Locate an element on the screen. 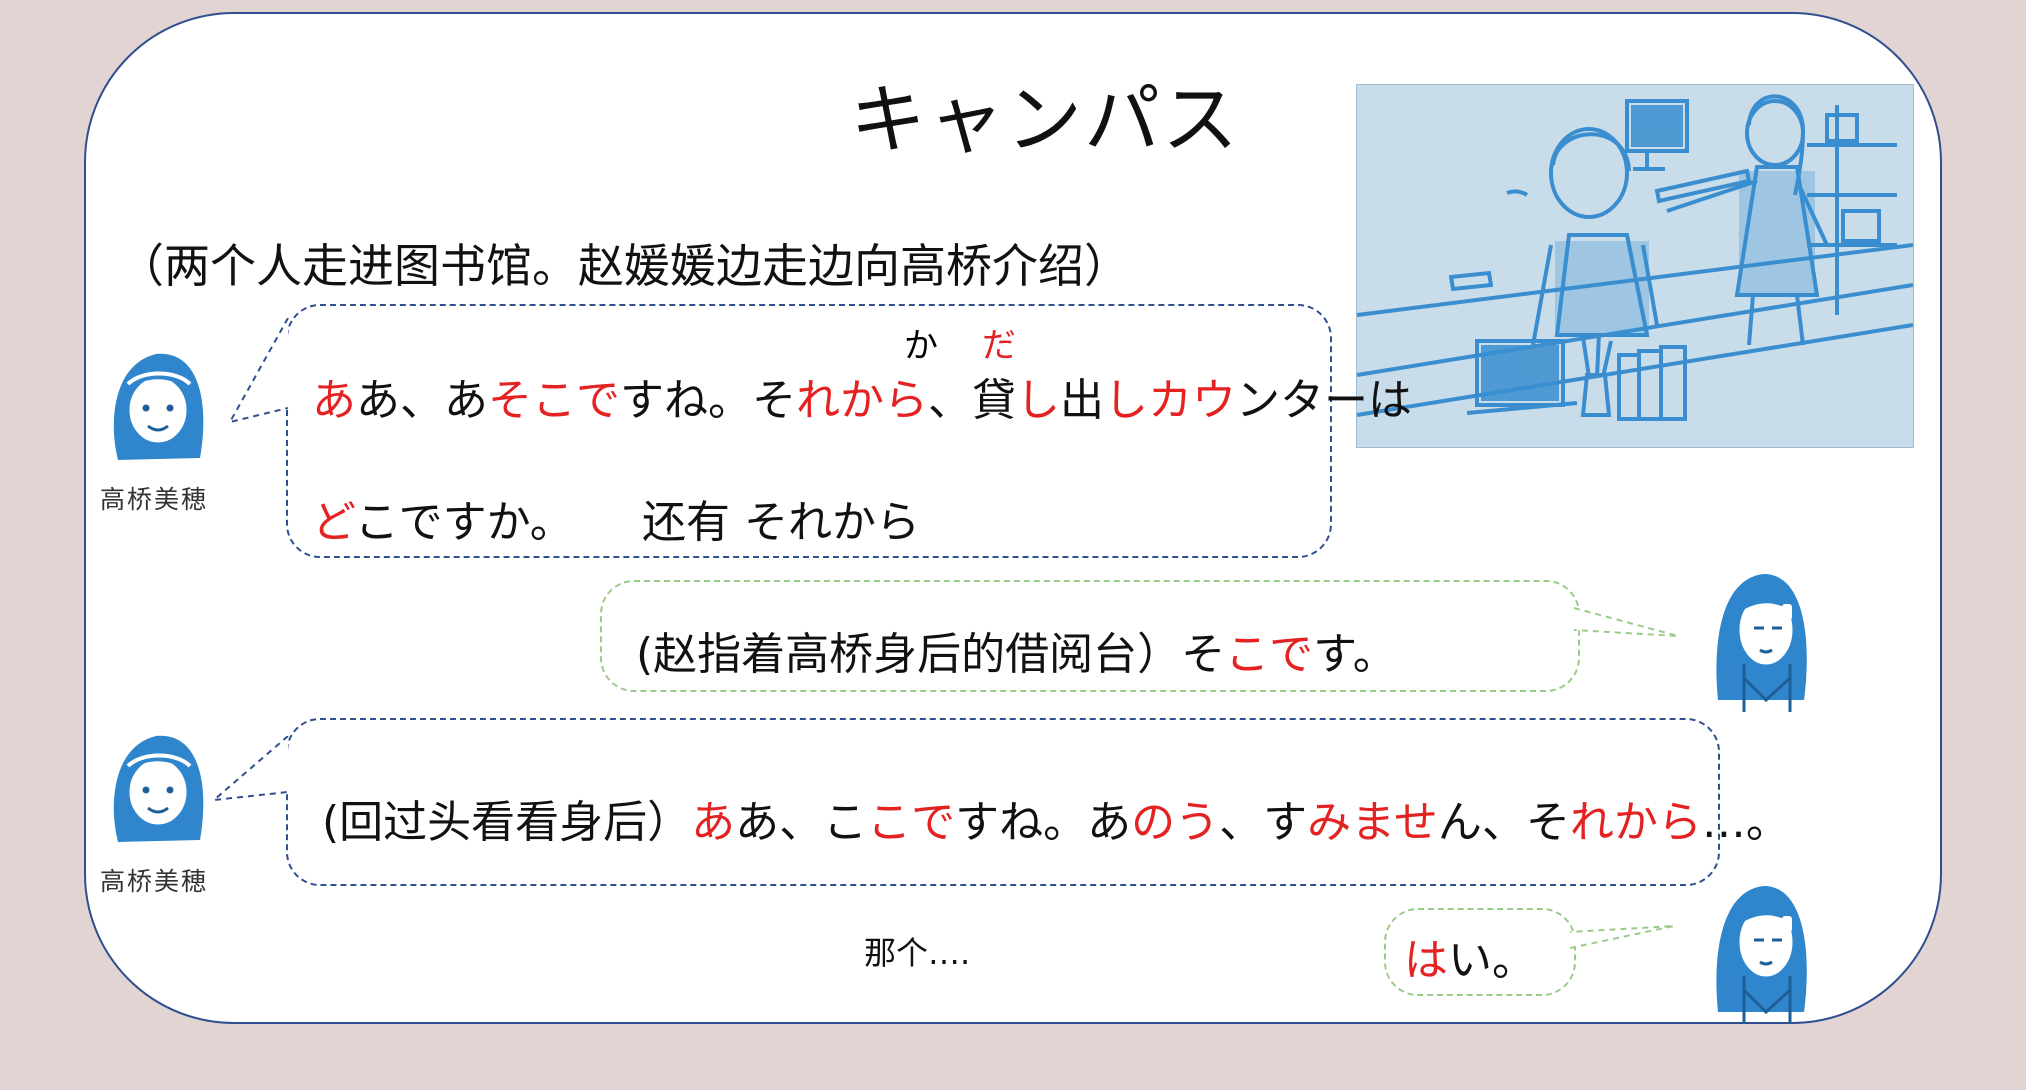 The image size is (2026, 1090). library-illustration is located at coordinates (1635, 266).